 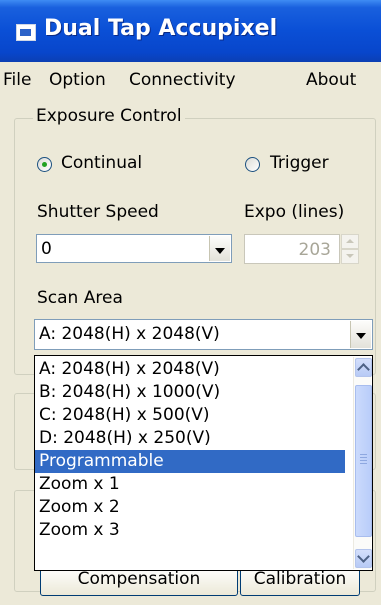 I want to click on expo-spin-up, so click(x=350, y=241).